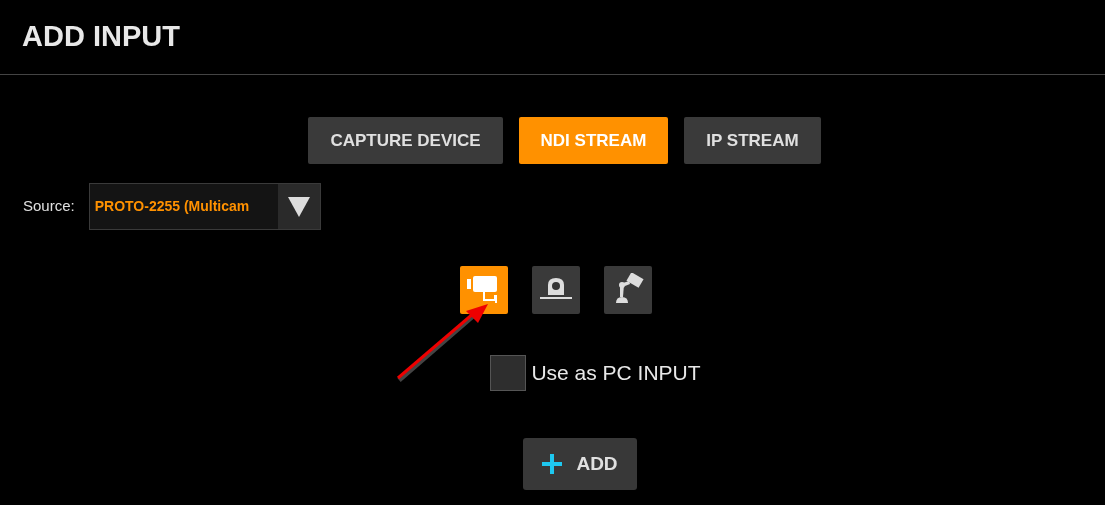  What do you see at coordinates (580, 464) in the screenshot?
I see `add-button: ADD` at bounding box center [580, 464].